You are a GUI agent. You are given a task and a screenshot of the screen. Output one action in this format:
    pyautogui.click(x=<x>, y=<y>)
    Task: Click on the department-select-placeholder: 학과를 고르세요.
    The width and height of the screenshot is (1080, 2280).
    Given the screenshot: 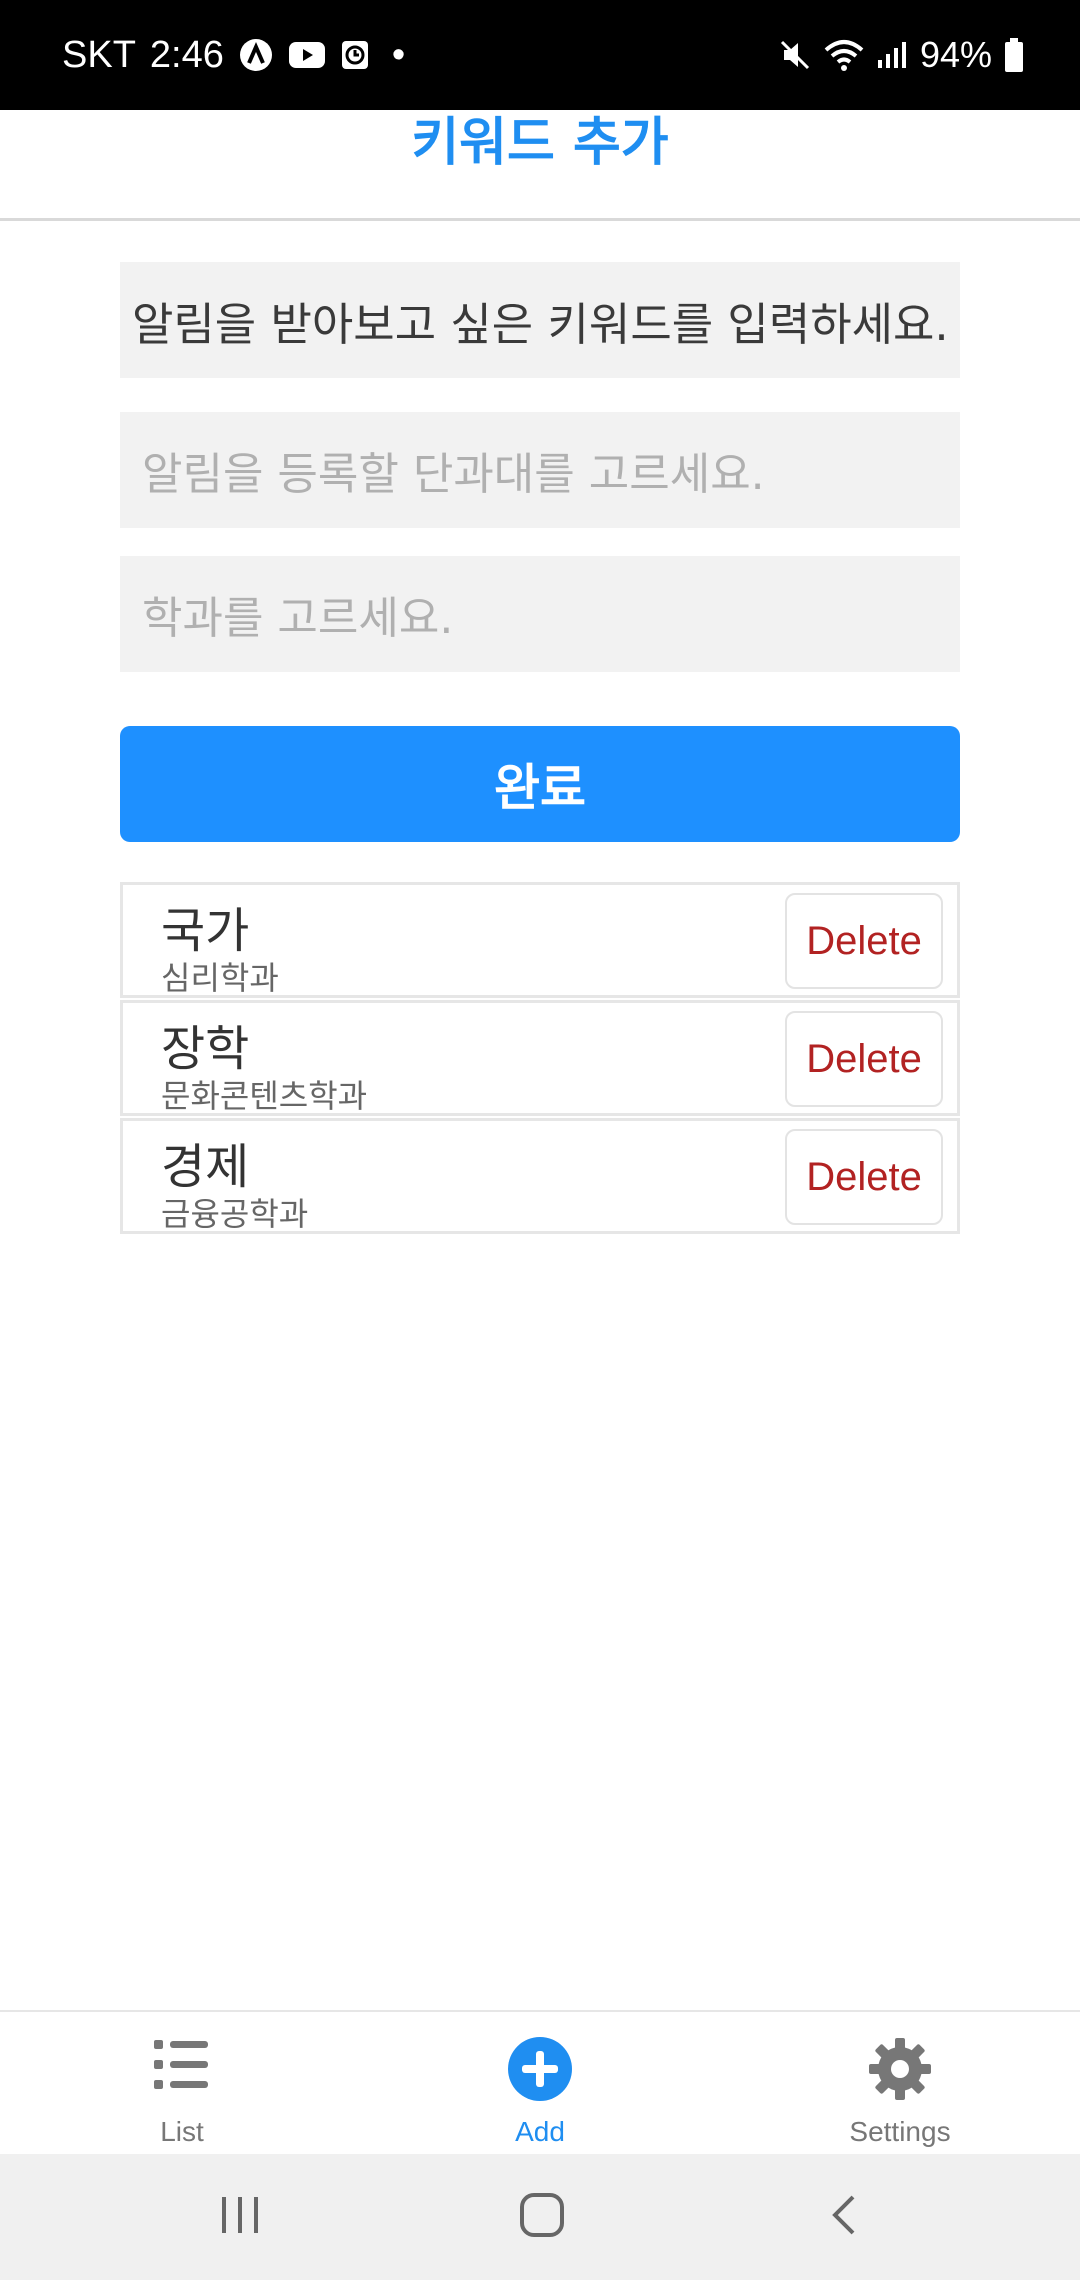 What is the action you would take?
    pyautogui.click(x=298, y=618)
    